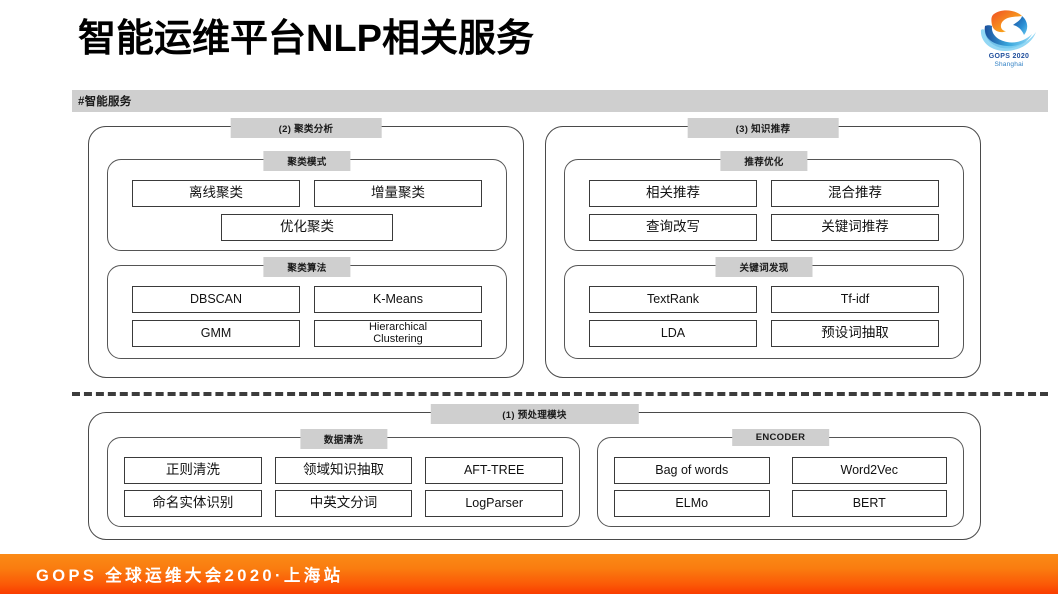 This screenshot has height=594, width=1058. I want to click on panel-encoder-label: ENCODER, so click(780, 437).